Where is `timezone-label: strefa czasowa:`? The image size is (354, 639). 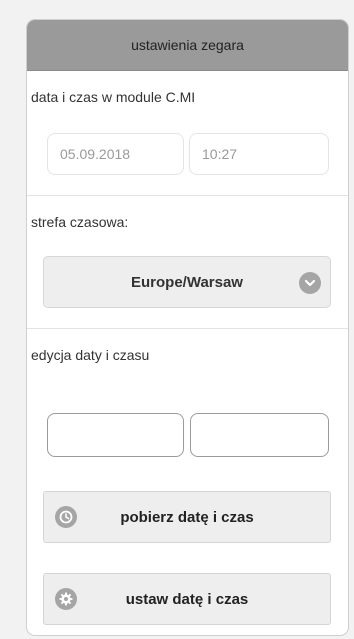 timezone-label: strefa czasowa: is located at coordinates (80, 222).